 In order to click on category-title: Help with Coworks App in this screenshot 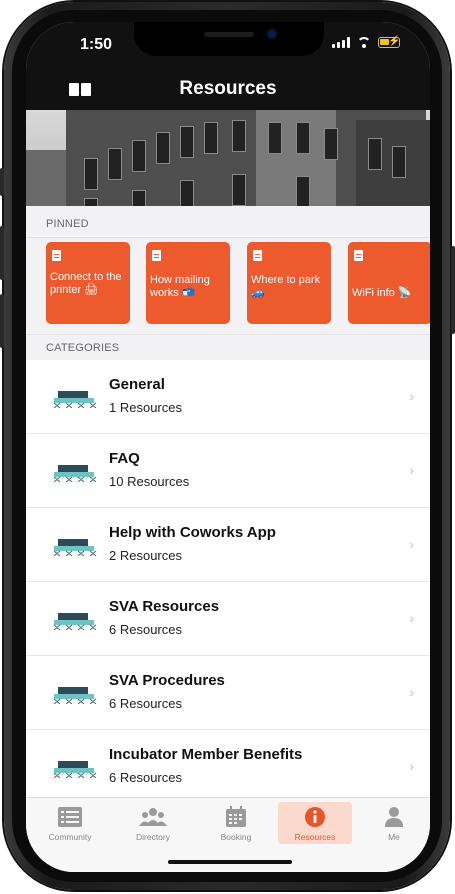, I will do `click(192, 532)`.